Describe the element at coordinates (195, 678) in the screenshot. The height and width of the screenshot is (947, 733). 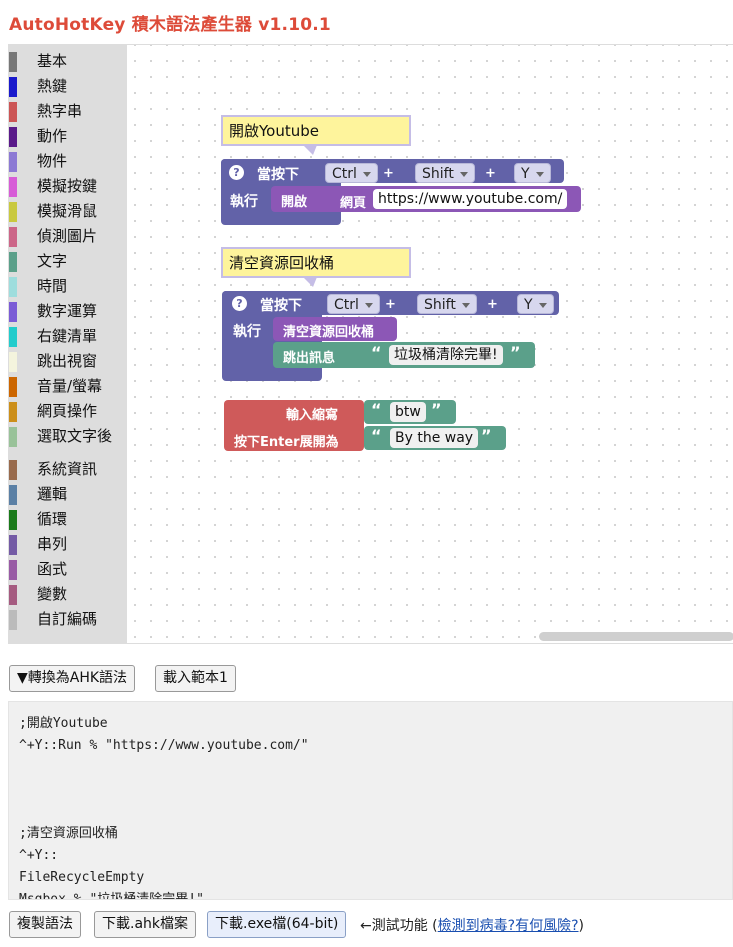
I see `load-example-button: 載入範本1` at that location.